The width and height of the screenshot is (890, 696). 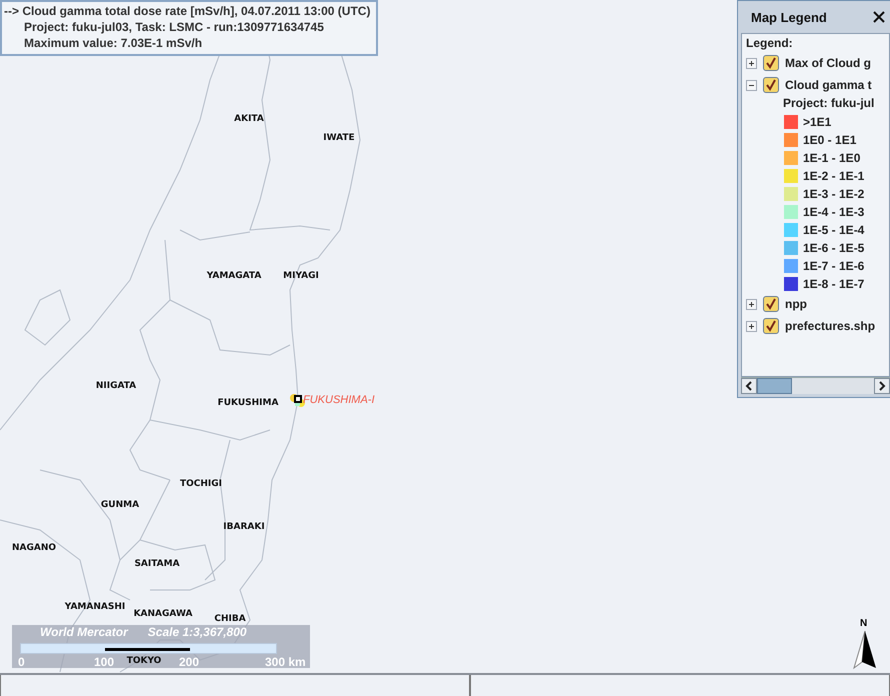 I want to click on place-label: CHIBA, so click(x=230, y=619).